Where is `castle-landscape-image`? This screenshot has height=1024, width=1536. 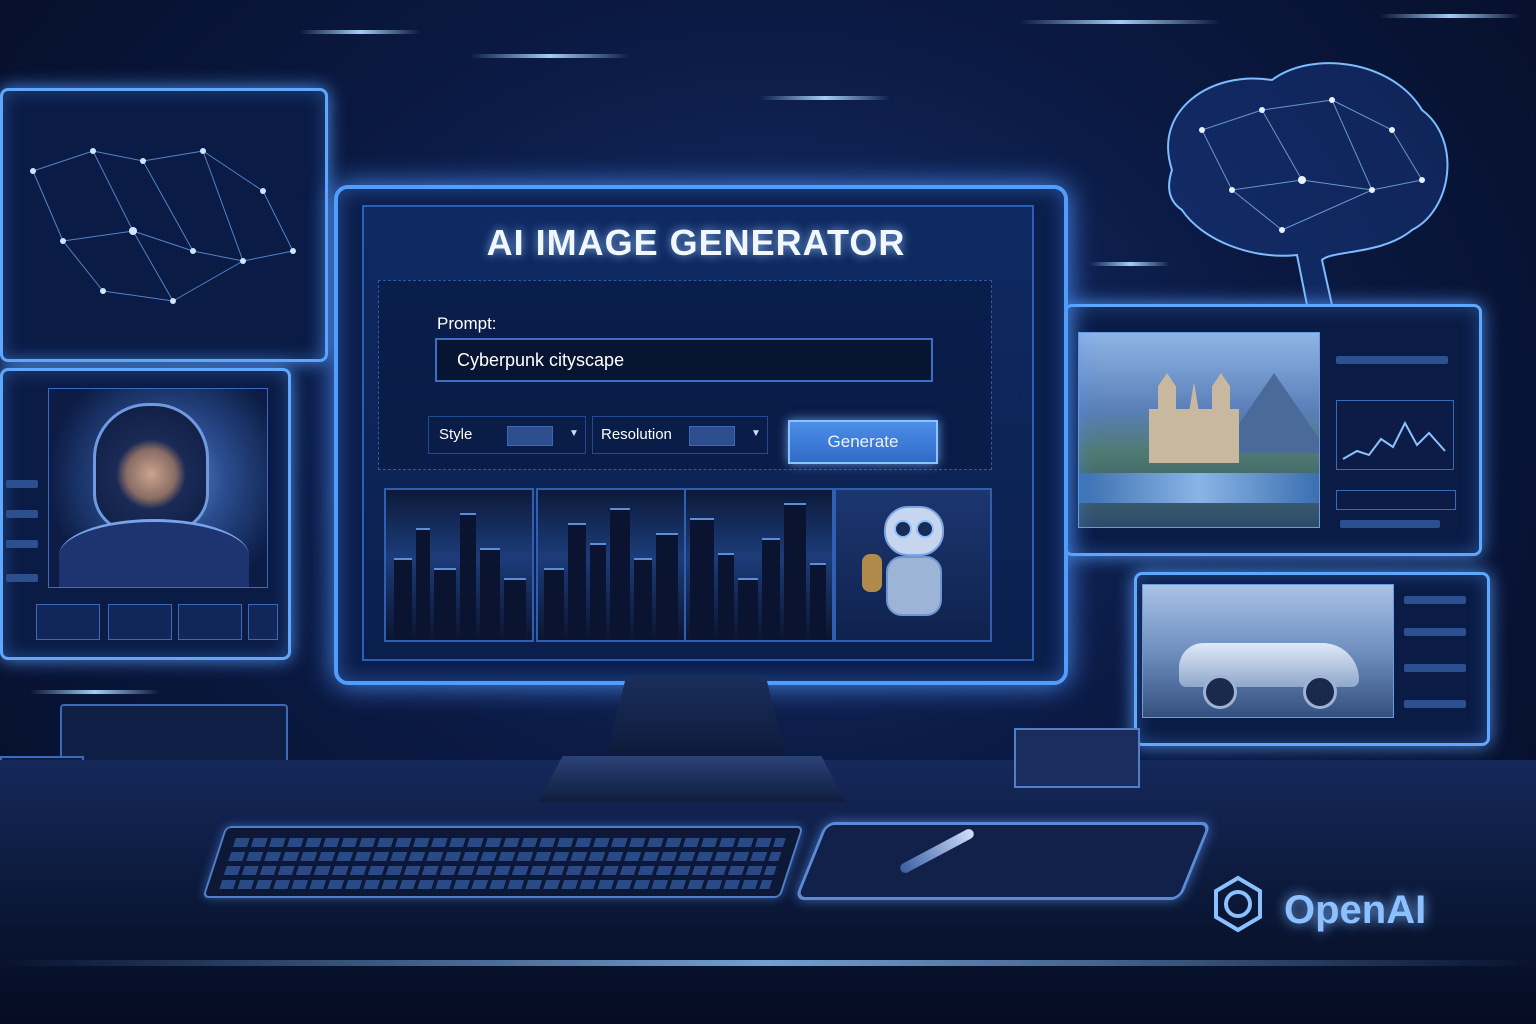
castle-landscape-image is located at coordinates (1199, 430).